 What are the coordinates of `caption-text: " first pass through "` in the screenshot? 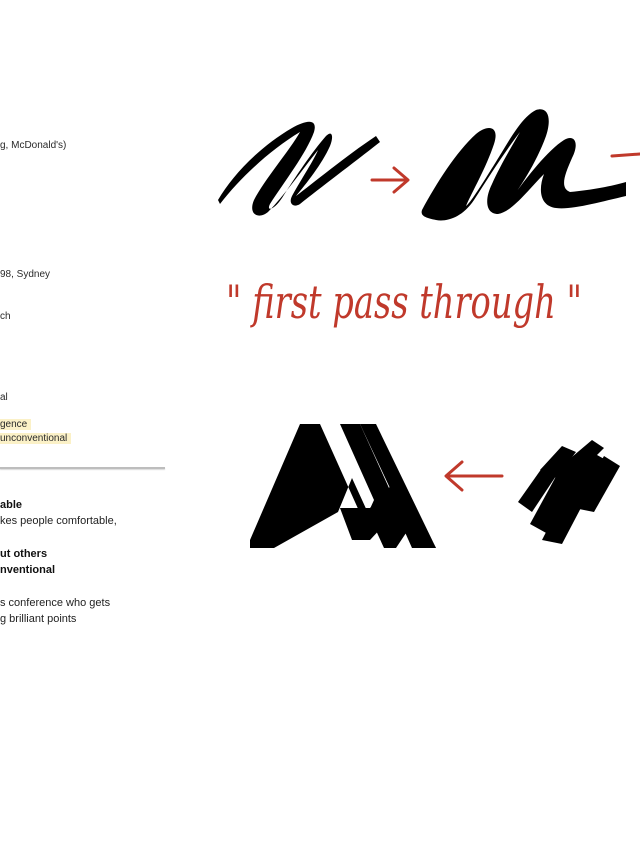 It's located at (404, 302).